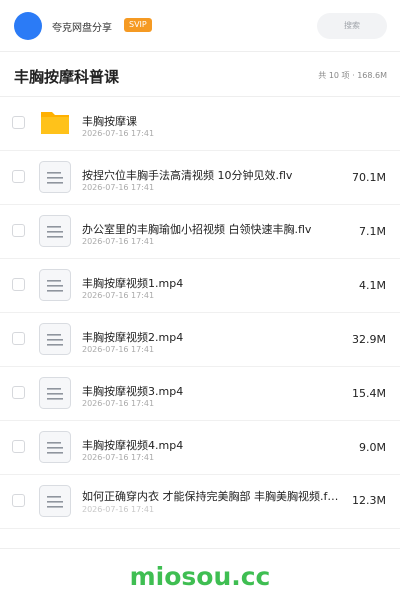 This screenshot has width=400, height=600. I want to click on file-size: 4.1M, so click(372, 285).